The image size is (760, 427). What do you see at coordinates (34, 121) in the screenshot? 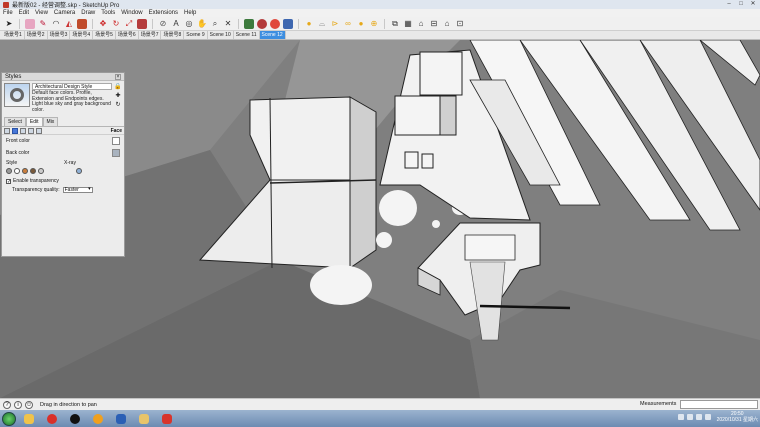
I see `tab-edit: Edit` at bounding box center [34, 121].